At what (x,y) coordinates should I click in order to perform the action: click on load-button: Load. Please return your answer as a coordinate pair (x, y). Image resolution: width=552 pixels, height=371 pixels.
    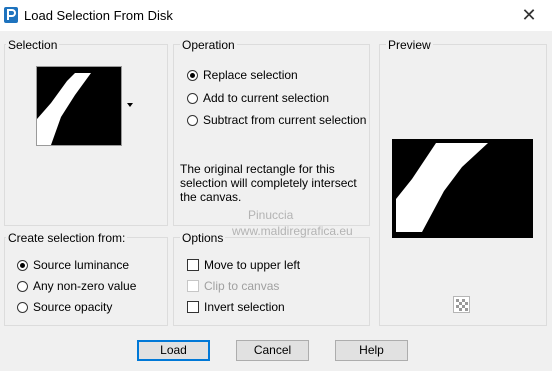
    Looking at the image, I should click on (173, 350).